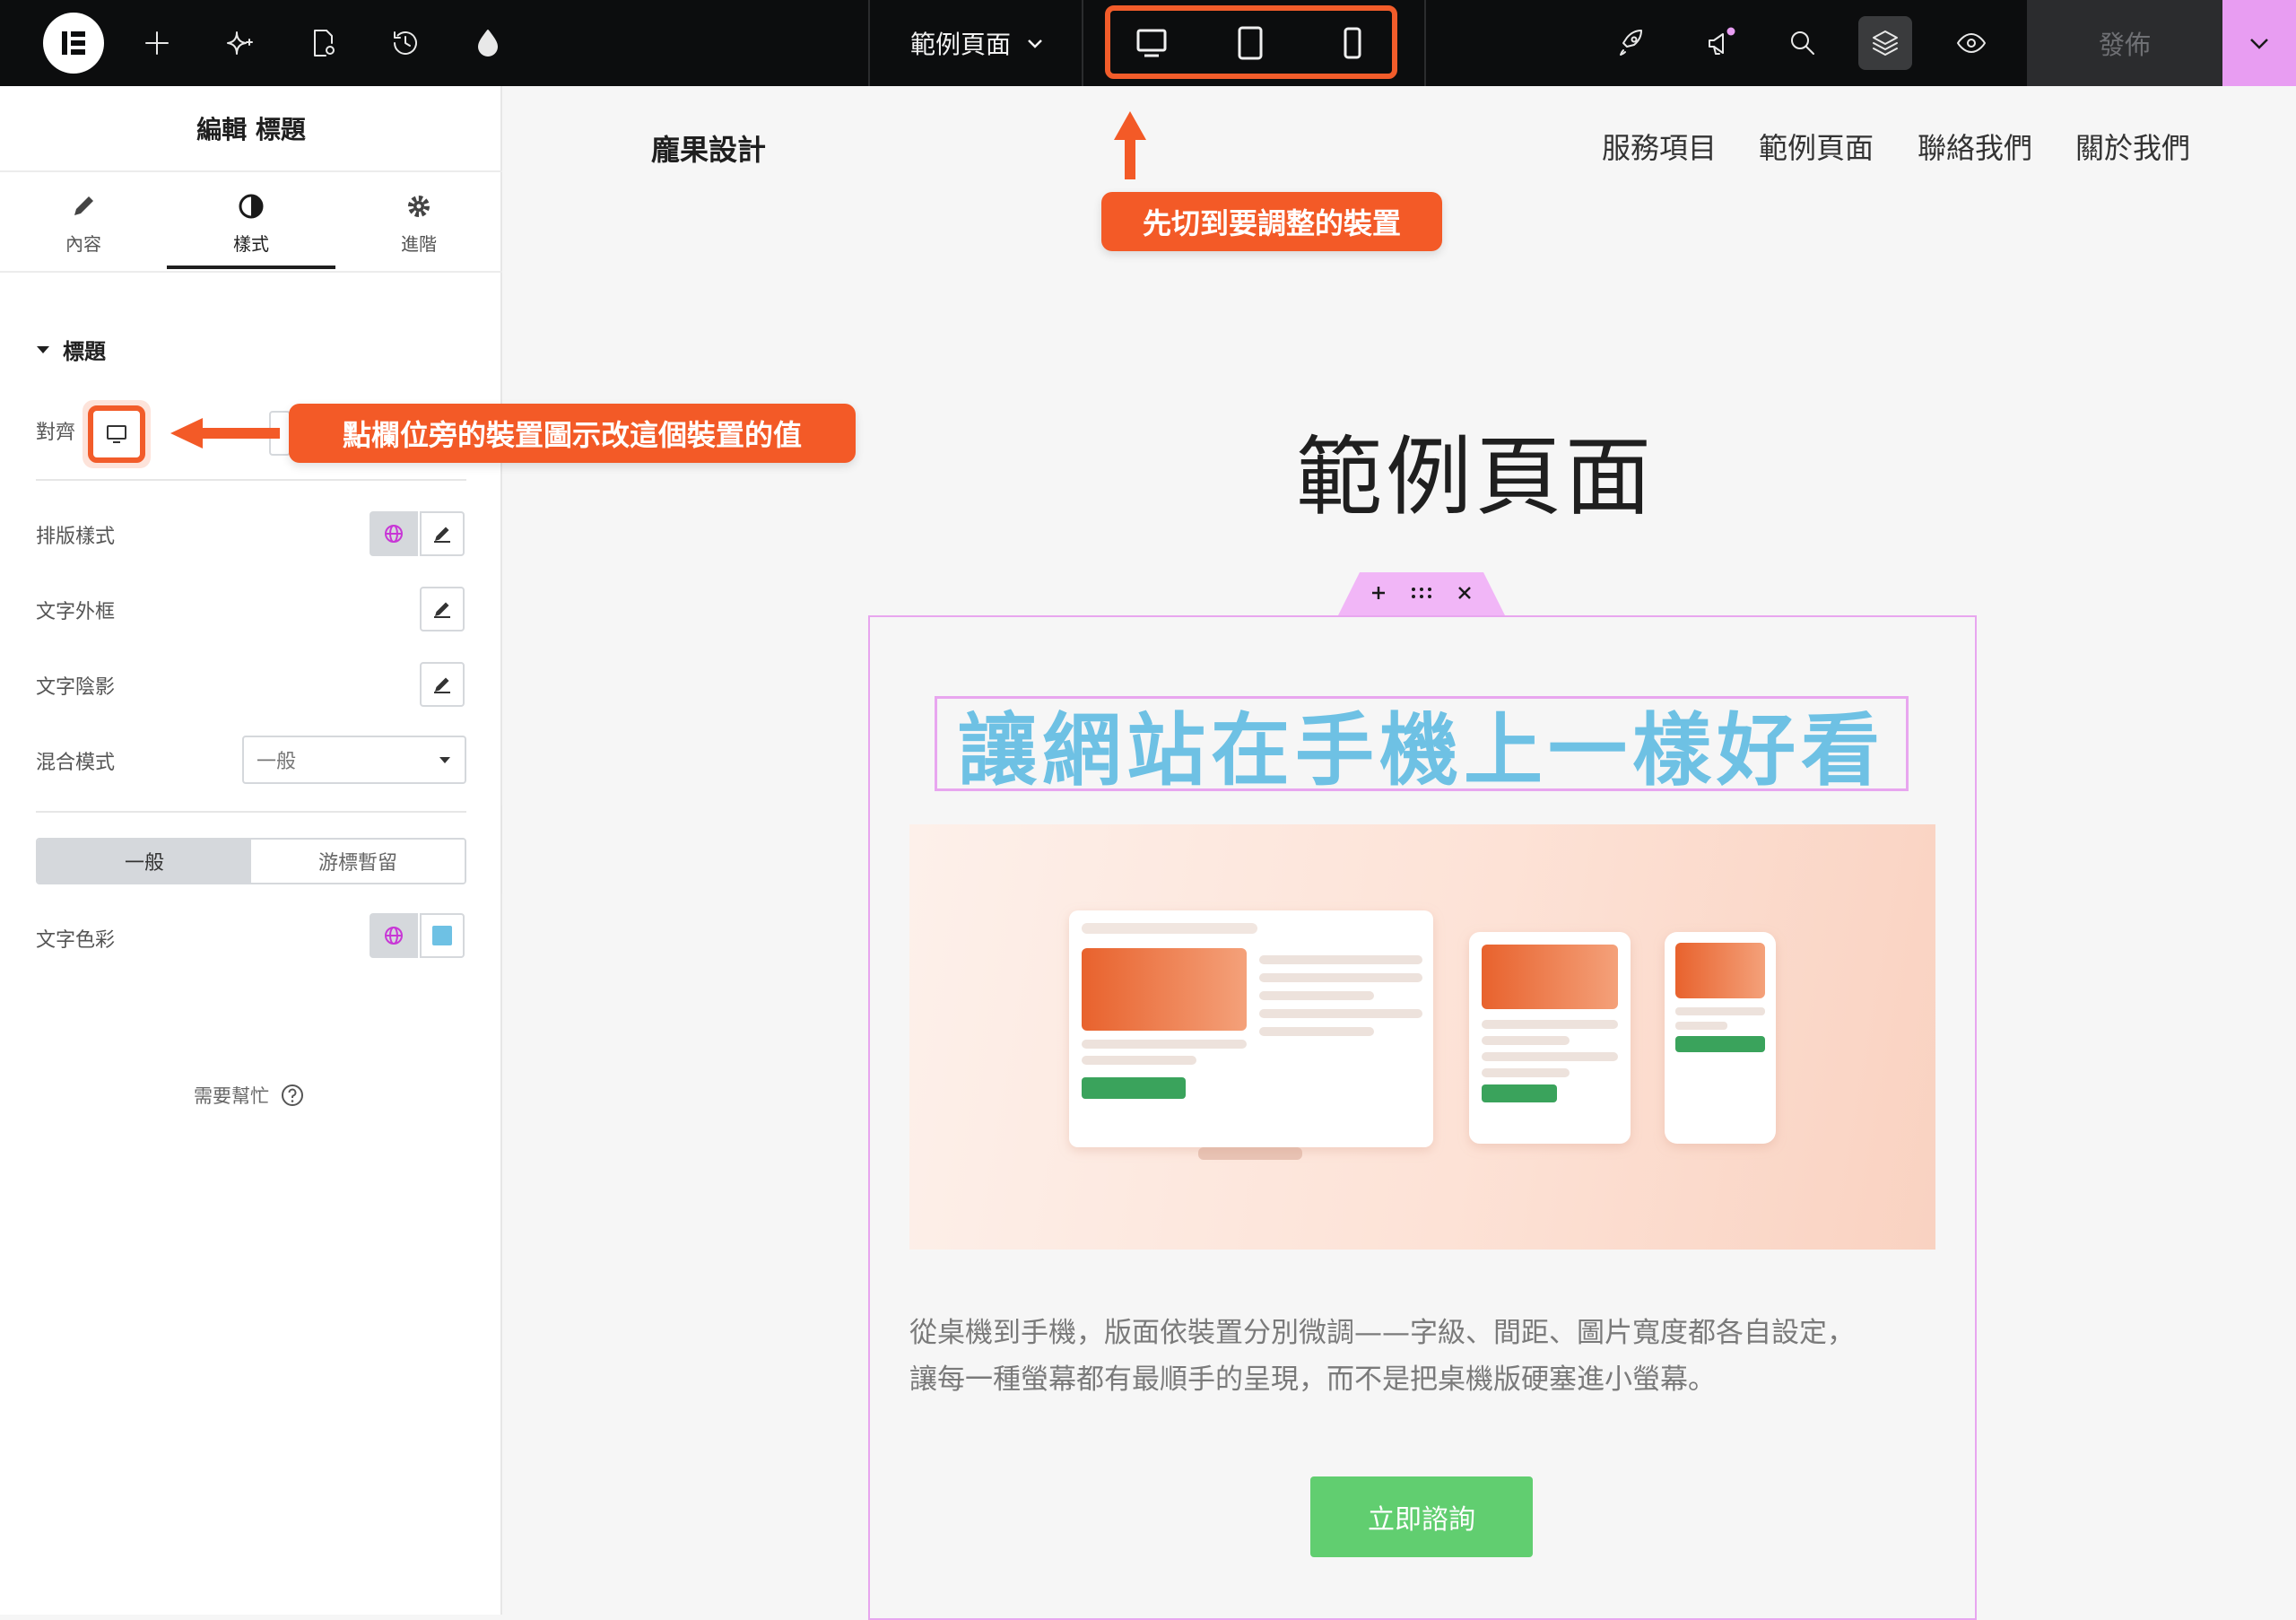 This screenshot has height=1620, width=2296. Describe the element at coordinates (1803, 43) in the screenshot. I see `search-icon` at that location.